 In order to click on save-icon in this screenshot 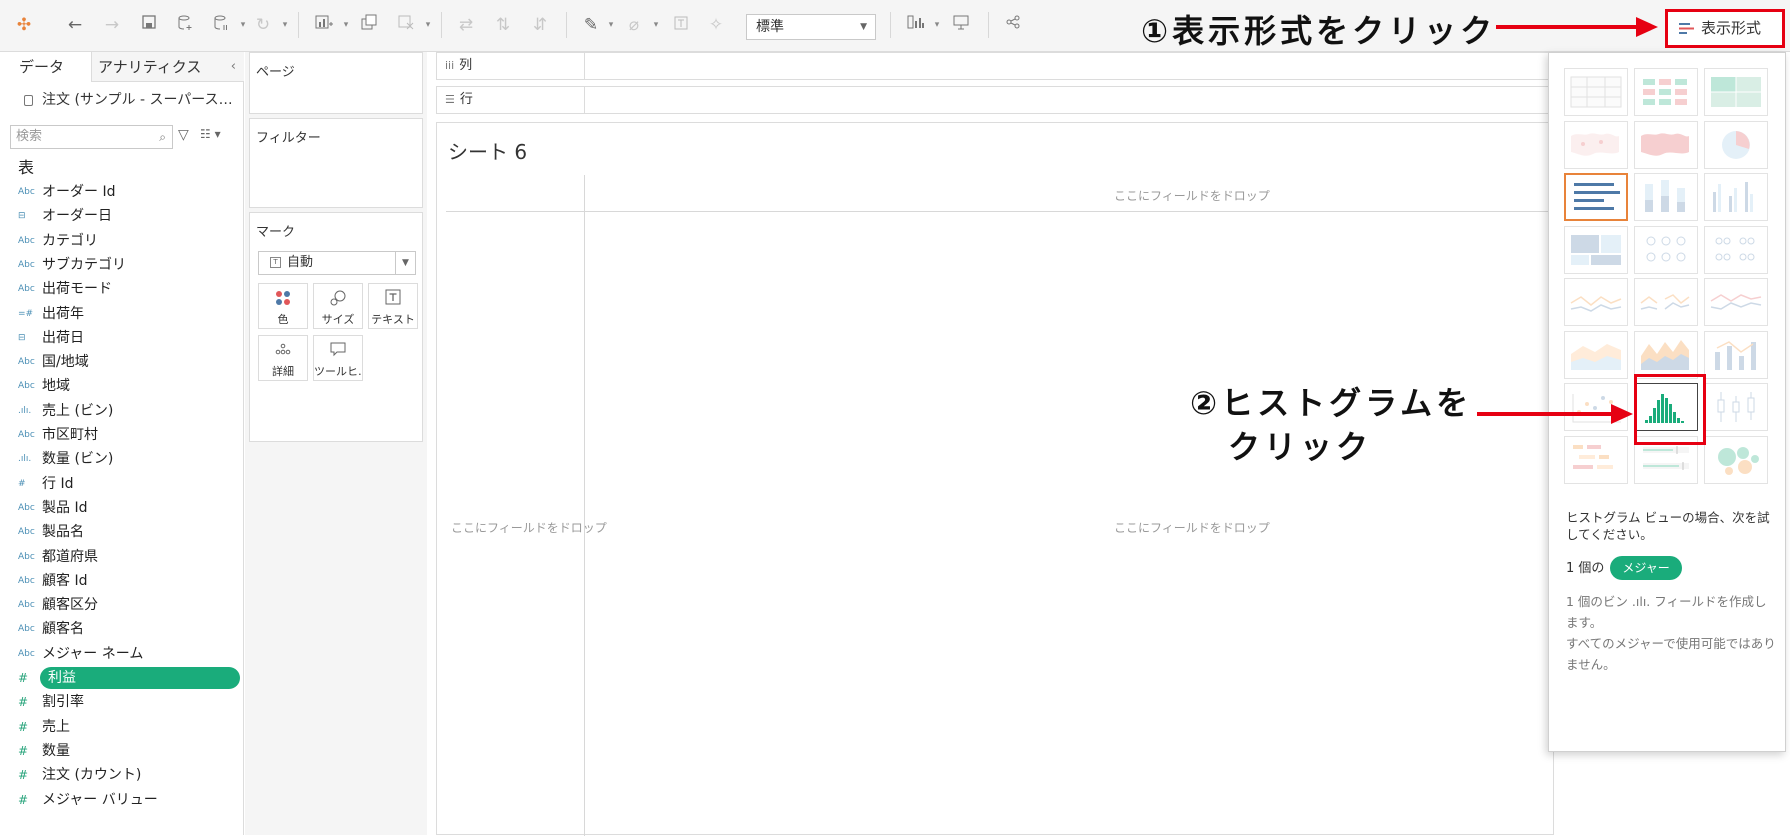, I will do `click(149, 25)`.